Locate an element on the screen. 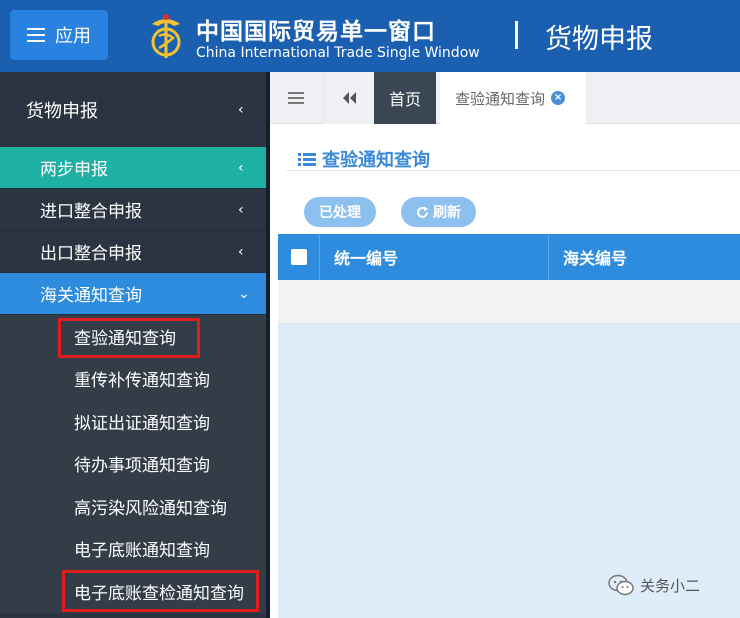 This screenshot has width=740, height=618. tab-scroll-left-button is located at coordinates (349, 98).